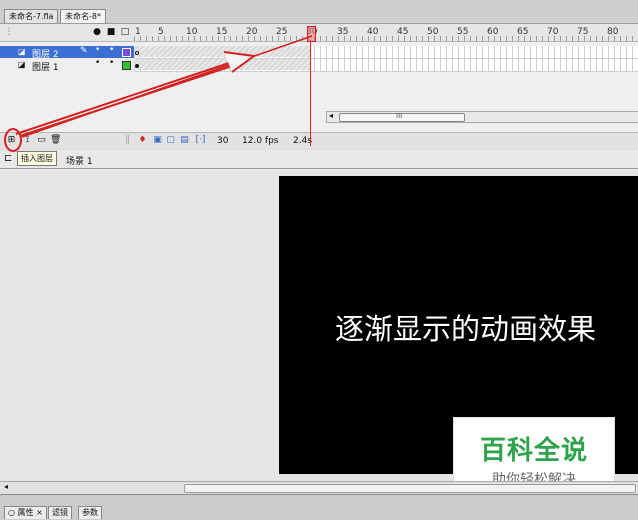  Describe the element at coordinates (125, 32) in the screenshot. I see `outline-icon: □` at that location.